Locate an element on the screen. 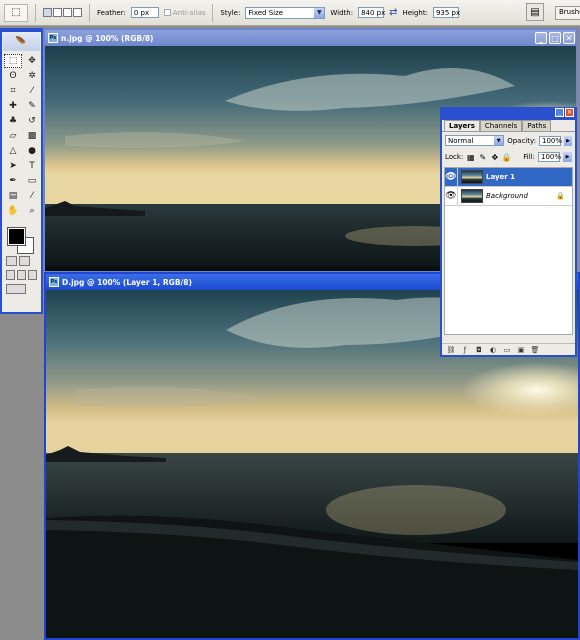 This screenshot has height=640, width=580. brushes-tab: Brushes is located at coordinates (567, 13).